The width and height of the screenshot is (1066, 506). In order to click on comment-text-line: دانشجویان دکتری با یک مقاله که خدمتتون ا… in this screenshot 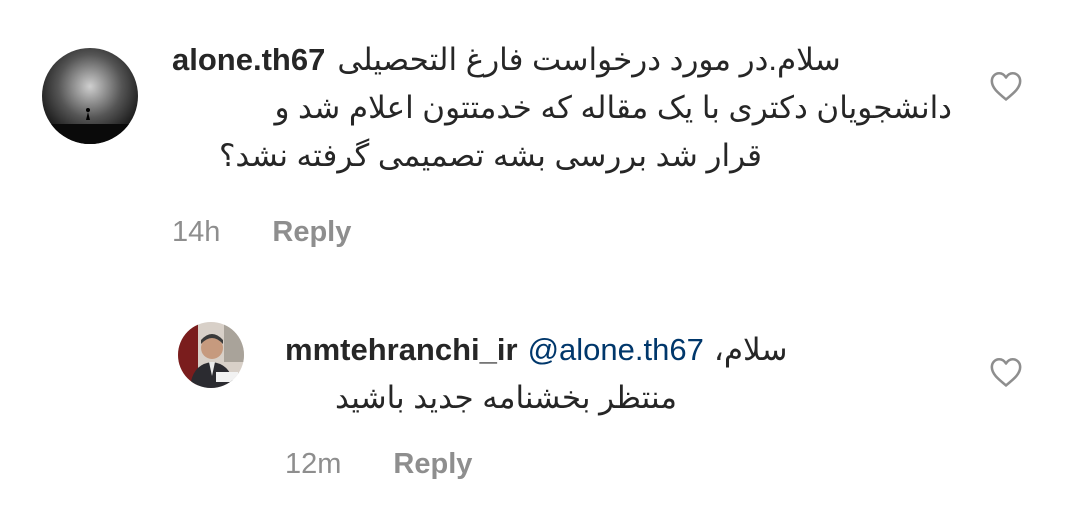, I will do `click(613, 107)`.